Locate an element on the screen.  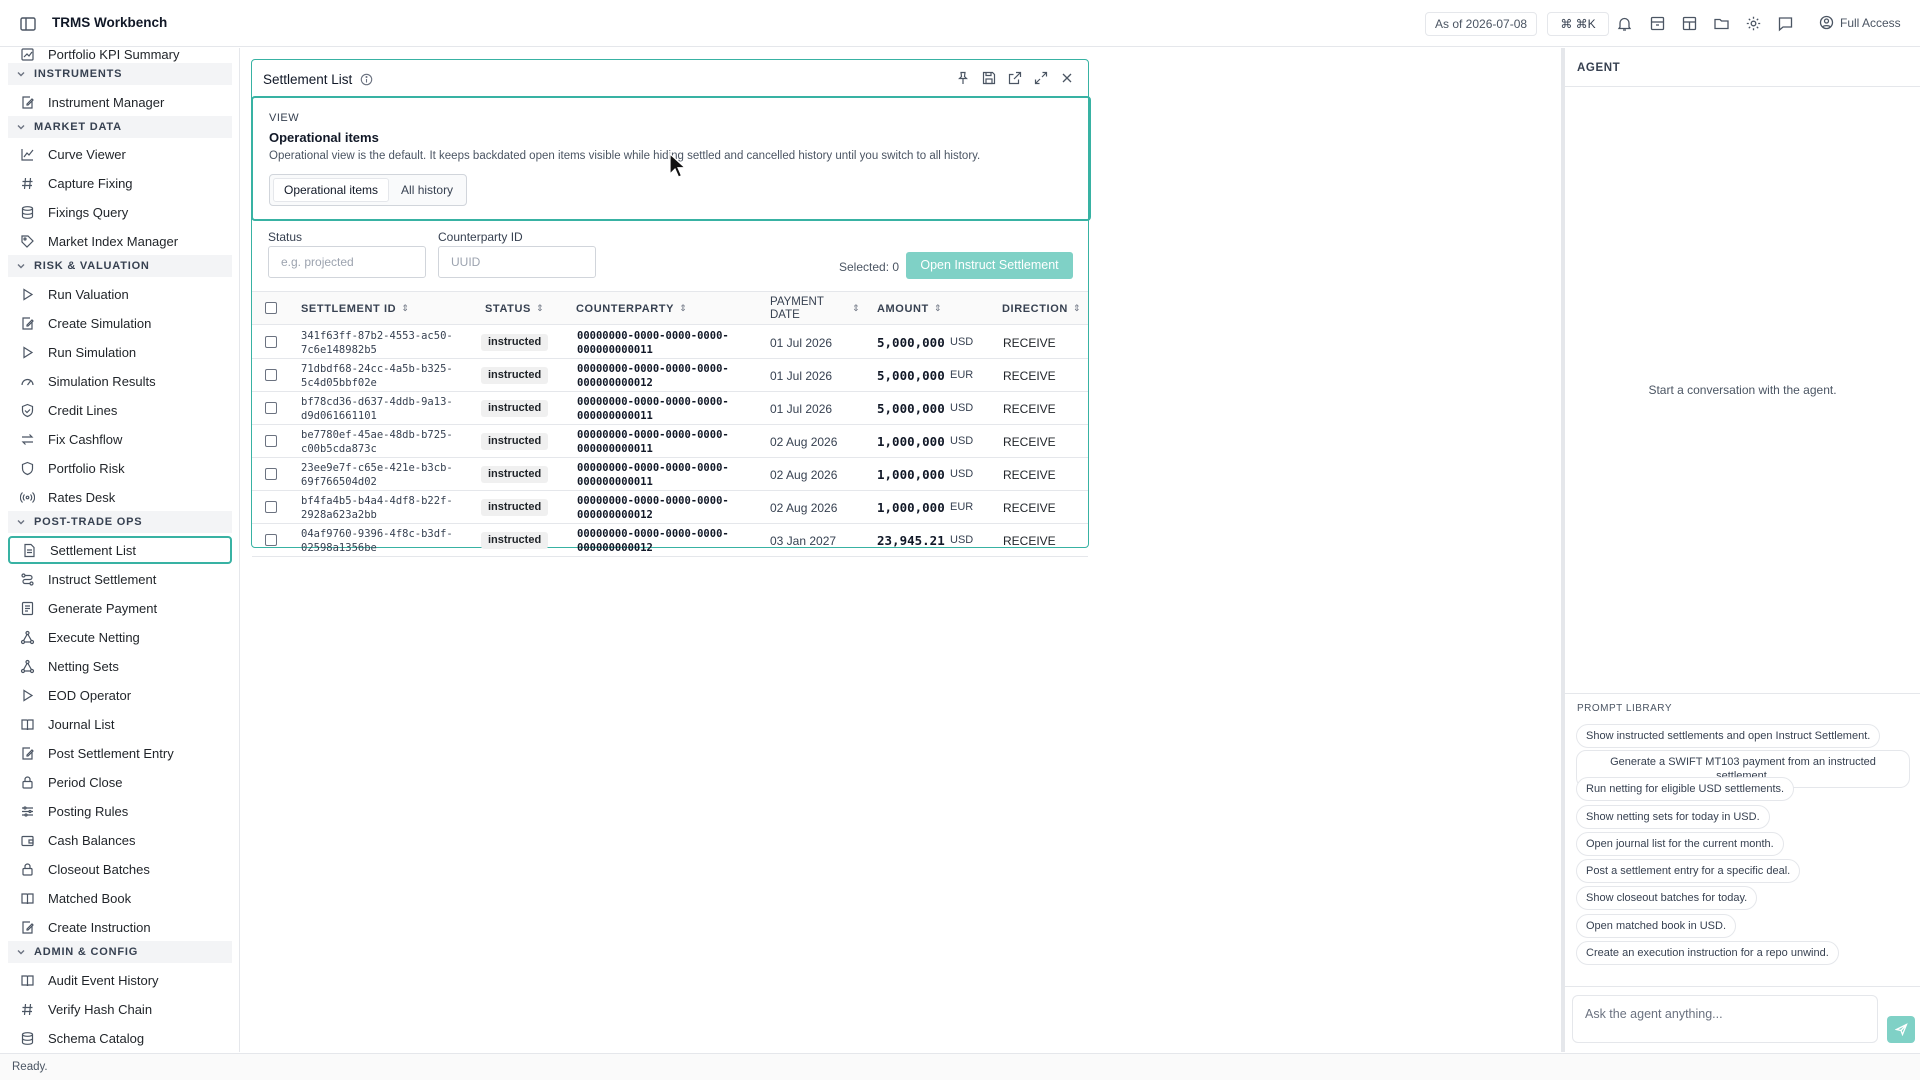
sidebar-item-execute-netting: Execute Netting is located at coordinates (120, 637).